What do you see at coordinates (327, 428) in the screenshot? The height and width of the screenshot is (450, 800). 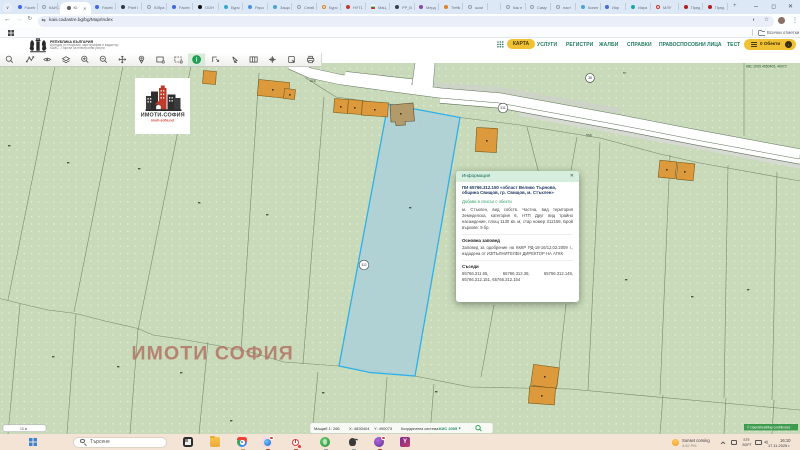 I see `svg-text: Мащаб 1: 266` at bounding box center [327, 428].